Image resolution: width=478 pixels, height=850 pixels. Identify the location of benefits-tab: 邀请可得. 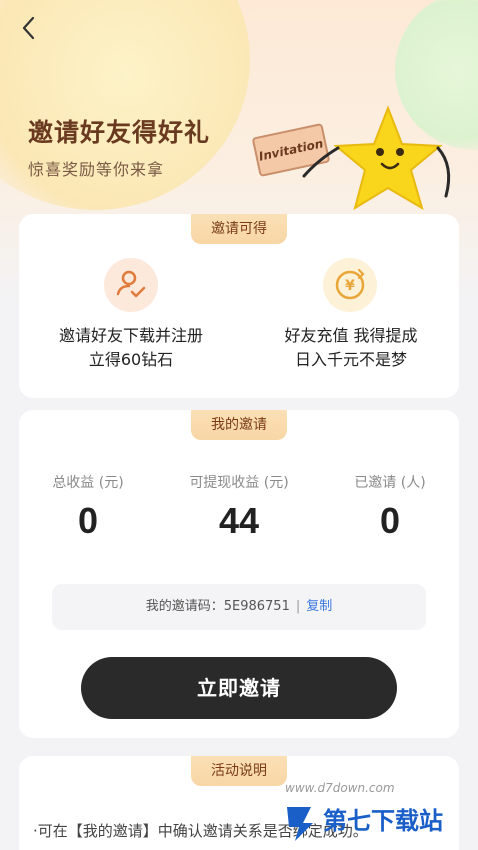
(239, 229).